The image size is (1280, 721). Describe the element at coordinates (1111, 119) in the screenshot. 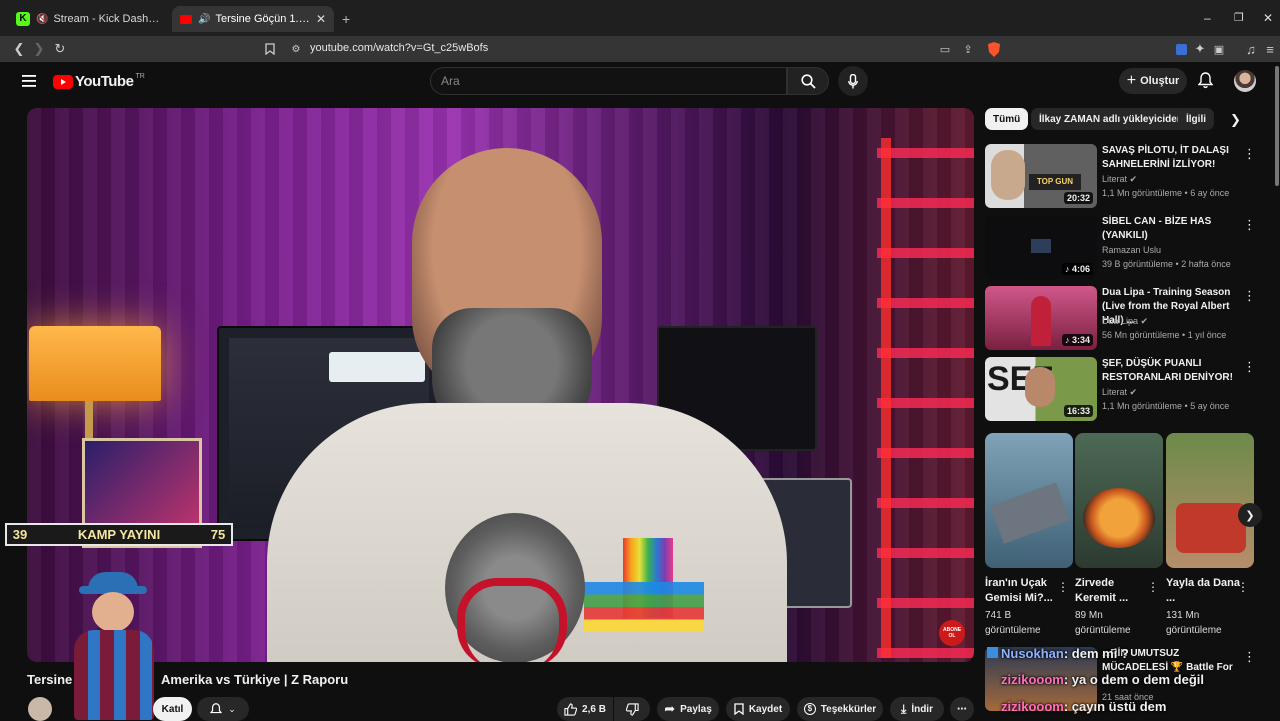

I see `chip-from-uploader: İlkay ZAMAN adlı yükleyiciden` at that location.